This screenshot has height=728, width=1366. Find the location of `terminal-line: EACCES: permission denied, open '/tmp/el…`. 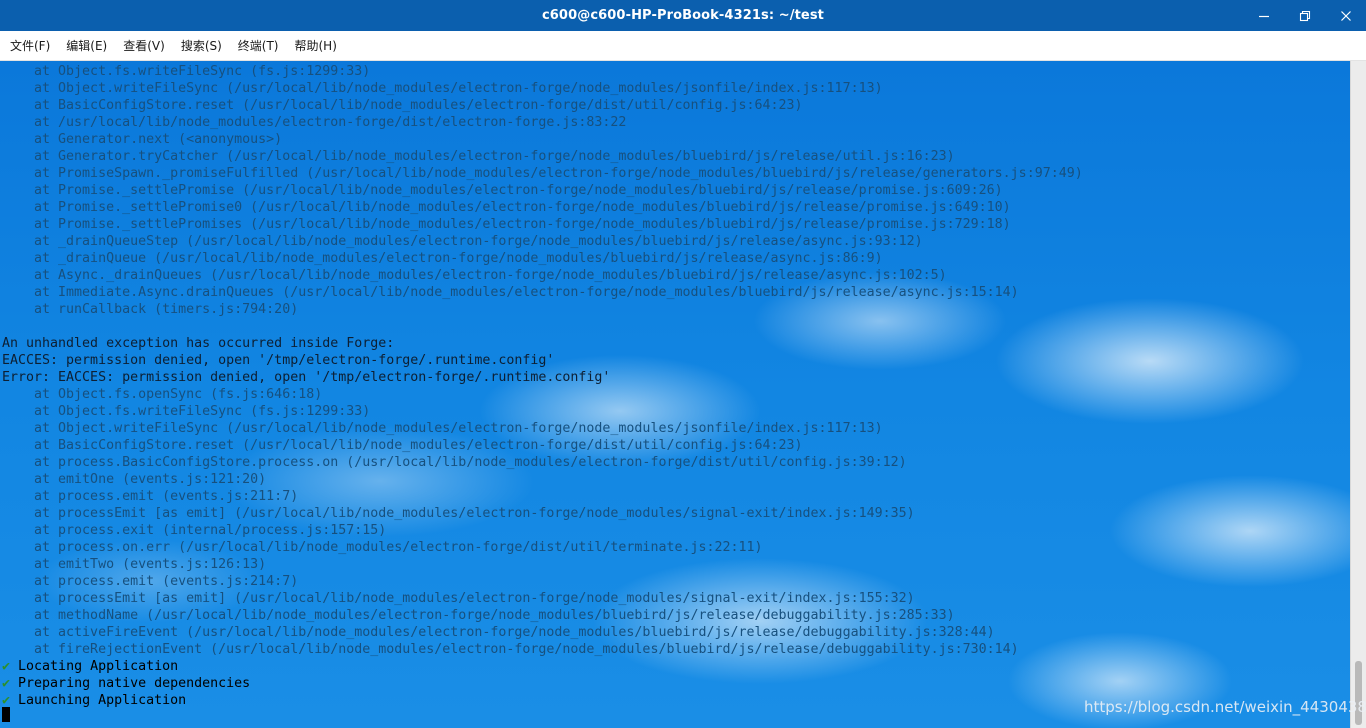

terminal-line: EACCES: permission denied, open '/tmp/el… is located at coordinates (278, 360).